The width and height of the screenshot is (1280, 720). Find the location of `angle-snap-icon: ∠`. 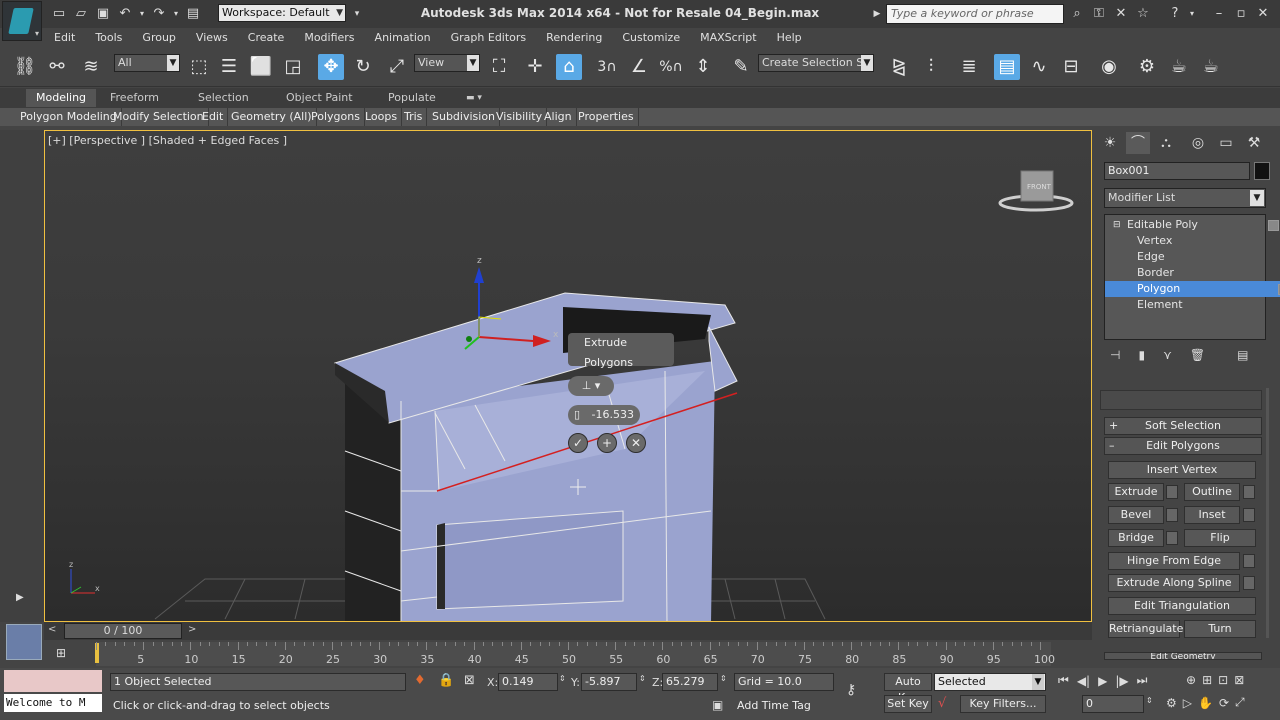

angle-snap-icon: ∠ is located at coordinates (639, 67).